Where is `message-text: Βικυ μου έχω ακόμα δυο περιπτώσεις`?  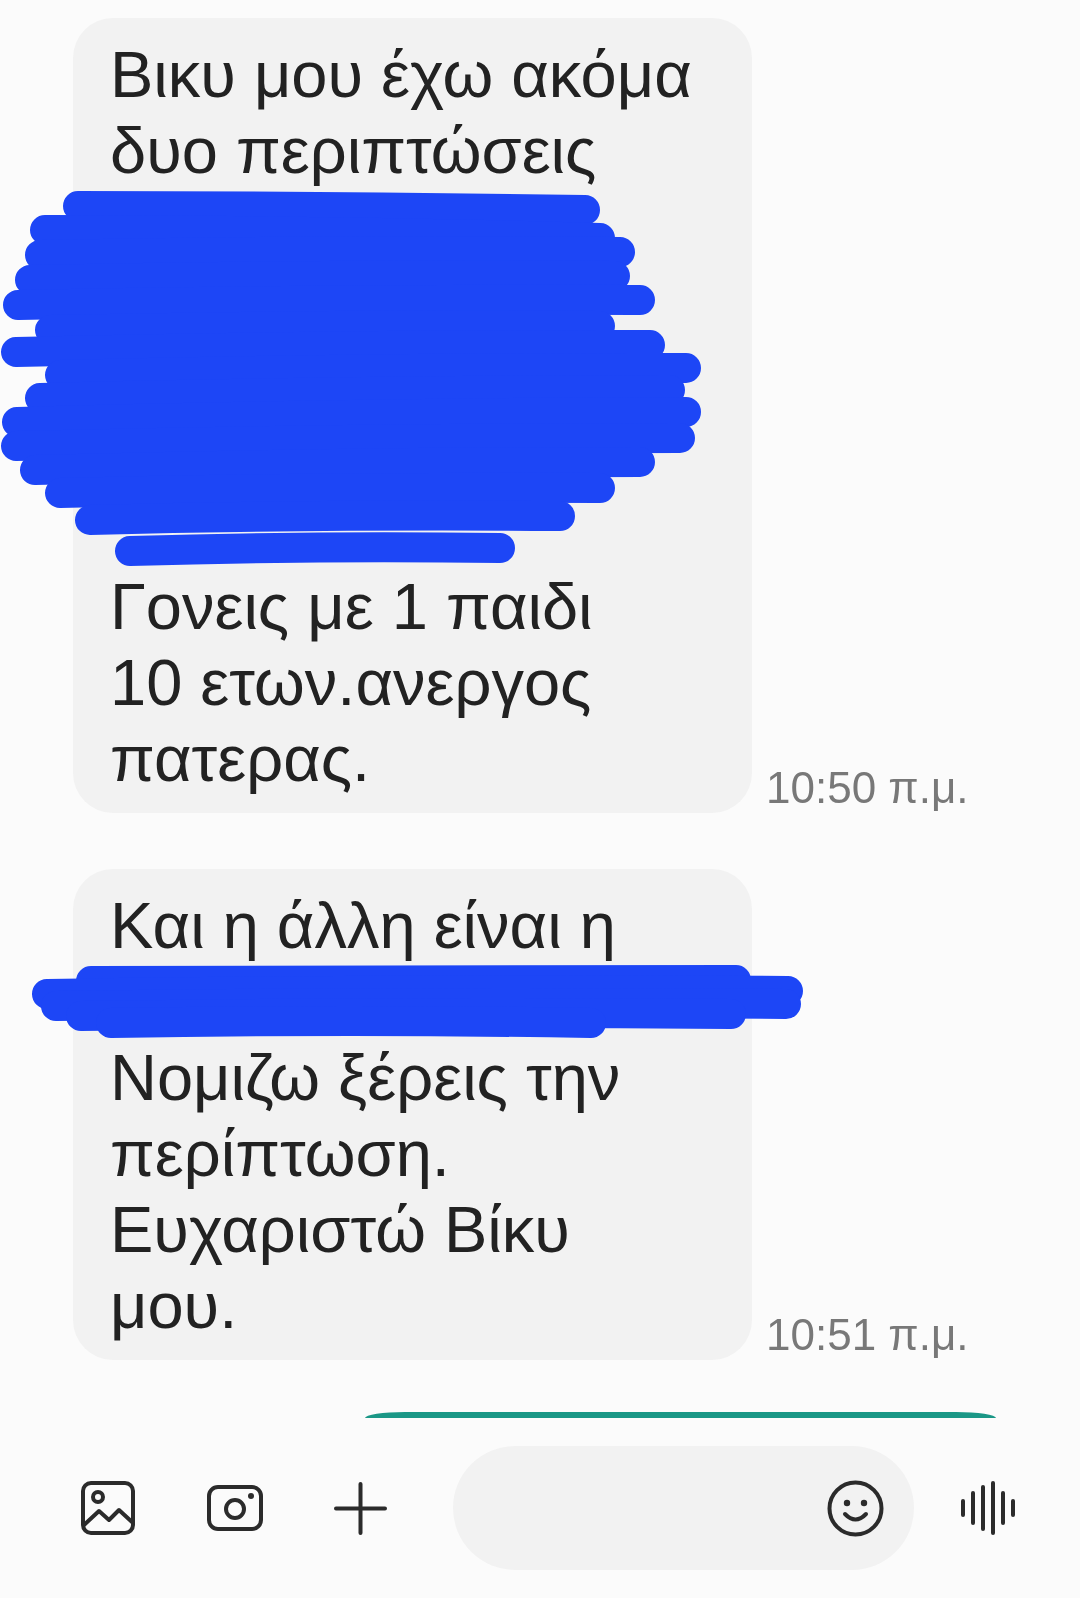 message-text: Βικυ μου έχω ακόμα δυο περιπτώσεις is located at coordinates (401, 113).